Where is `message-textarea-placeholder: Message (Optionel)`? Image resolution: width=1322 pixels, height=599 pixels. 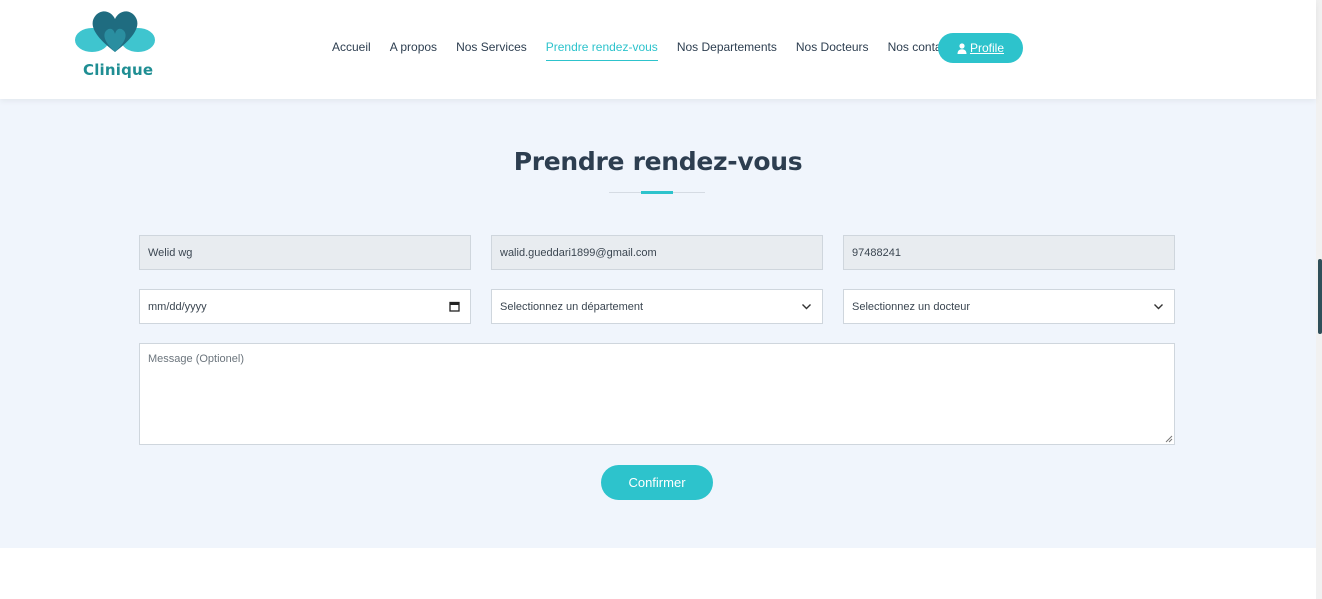 message-textarea-placeholder: Message (Optionel) is located at coordinates (196, 359).